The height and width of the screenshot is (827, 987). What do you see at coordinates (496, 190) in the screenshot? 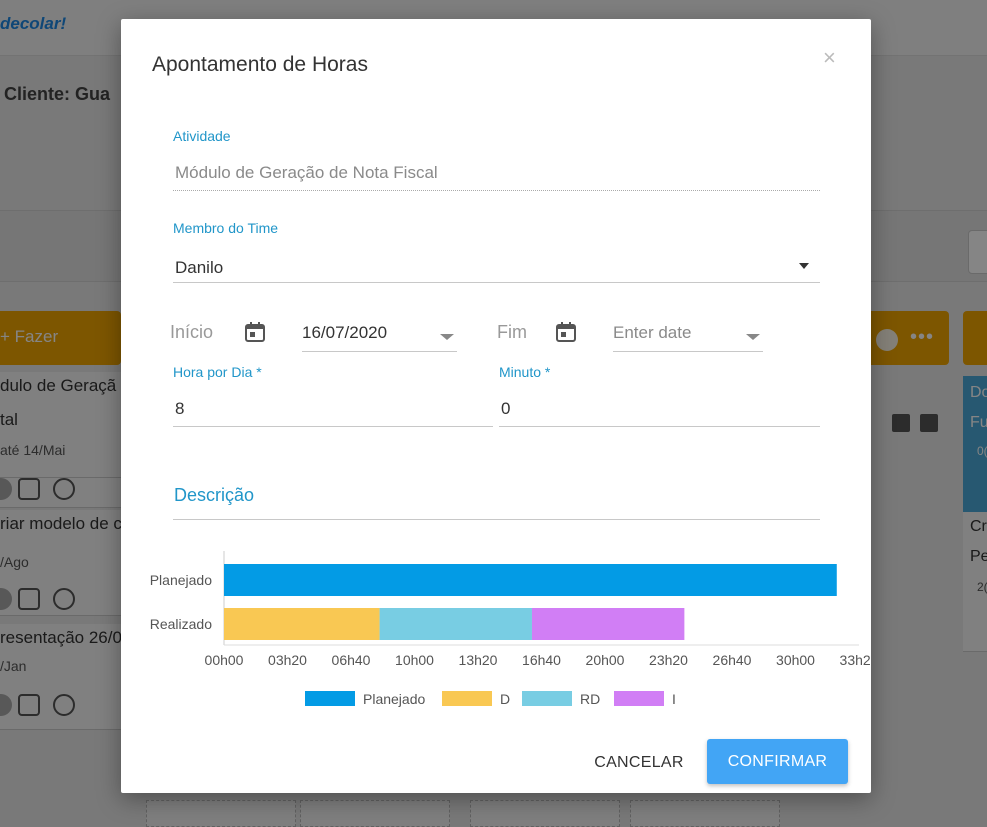
I see `activity-underline` at bounding box center [496, 190].